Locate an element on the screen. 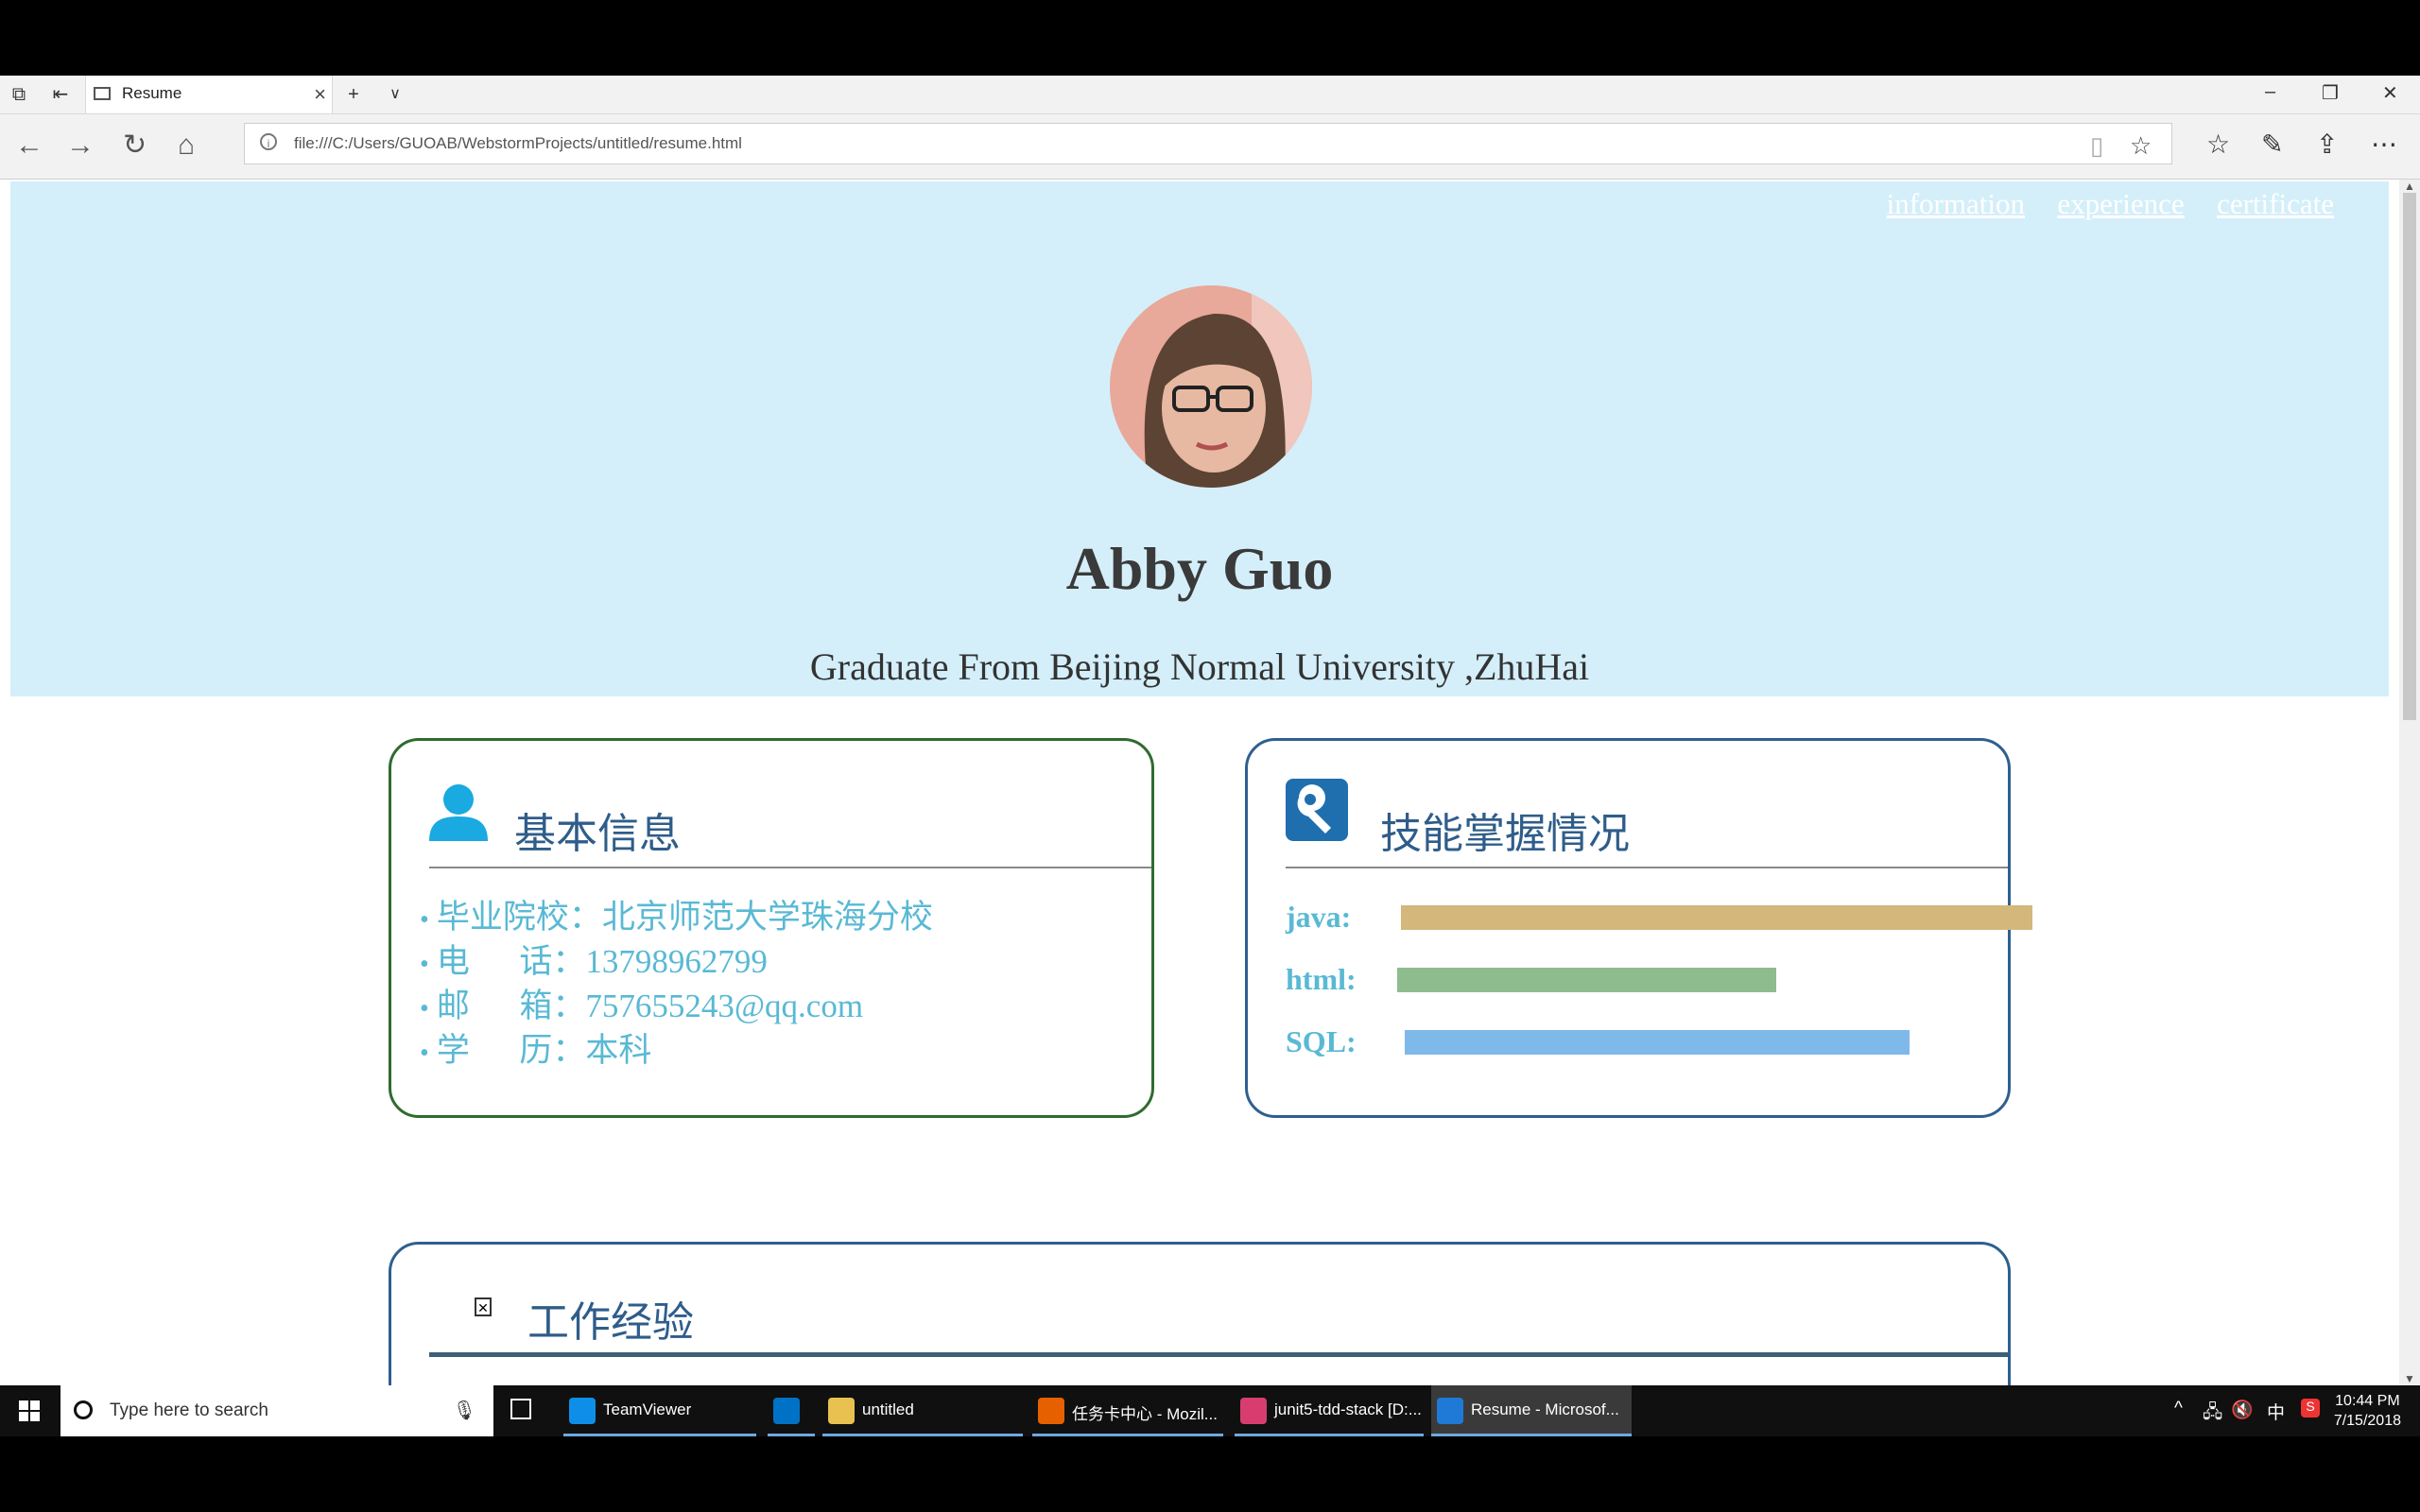  tab-title: Resume is located at coordinates (152, 93).